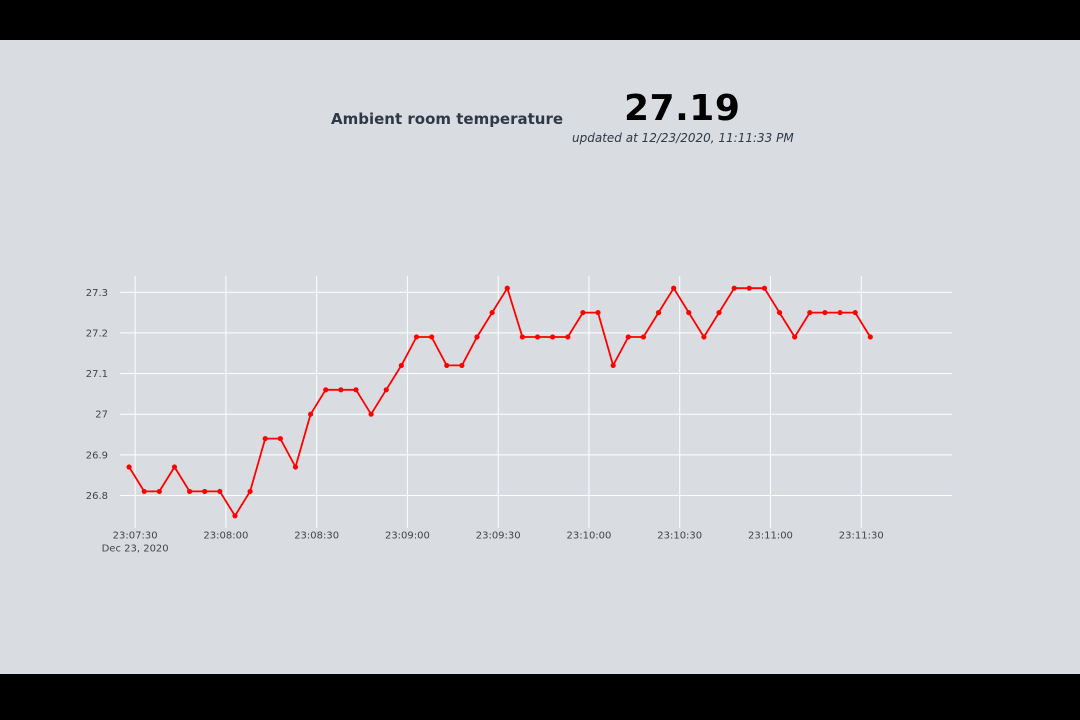 Image resolution: width=1080 pixels, height=720 pixels. I want to click on x-tick-sublabel: Dec 23, 2020, so click(135, 549).